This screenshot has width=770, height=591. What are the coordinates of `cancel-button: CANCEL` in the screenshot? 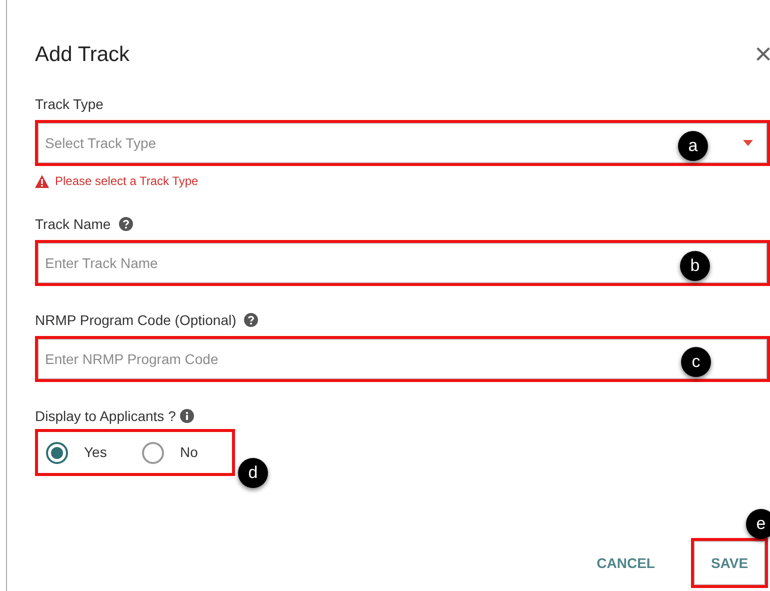 It's located at (625, 563).